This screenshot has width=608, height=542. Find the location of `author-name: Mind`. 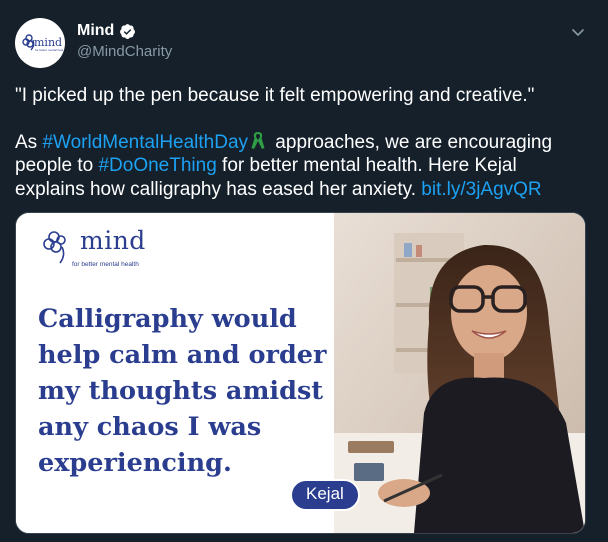

author-name: Mind is located at coordinates (95, 31).